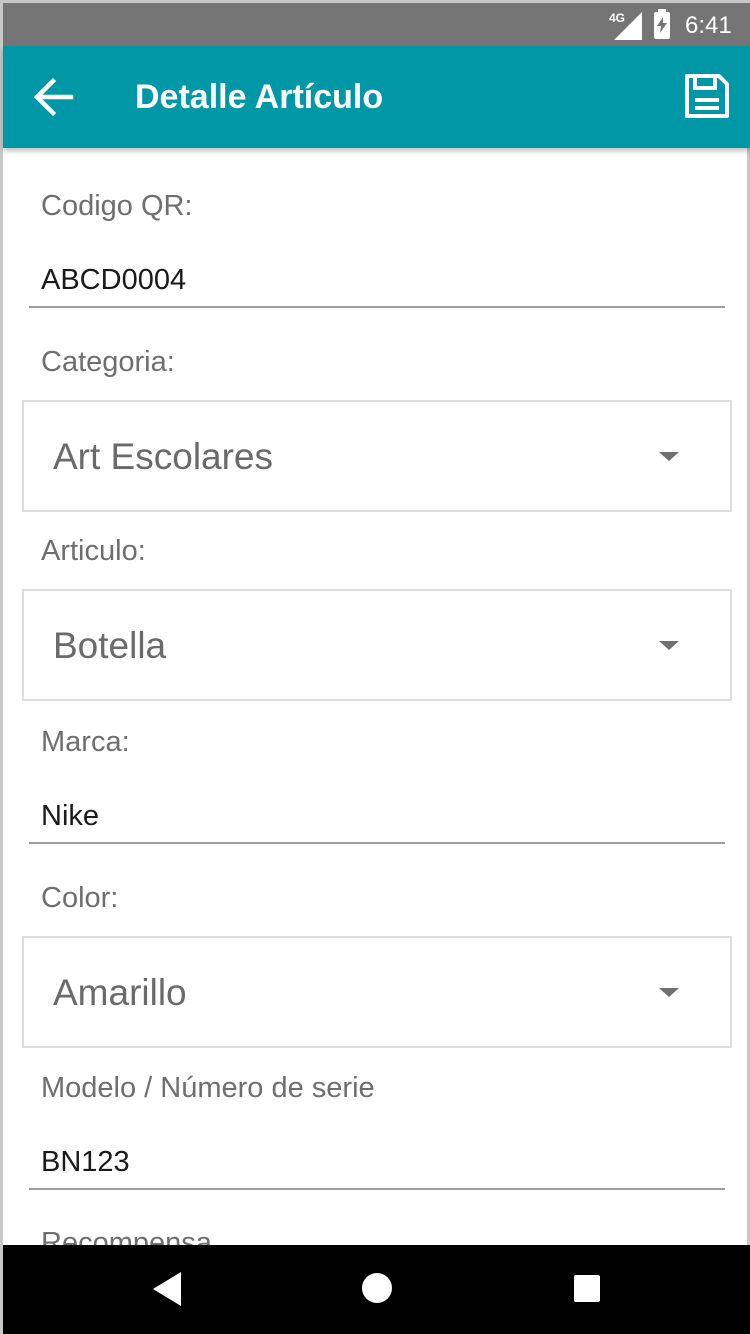 The image size is (750, 1334). I want to click on brand-value: Nike, so click(70, 816).